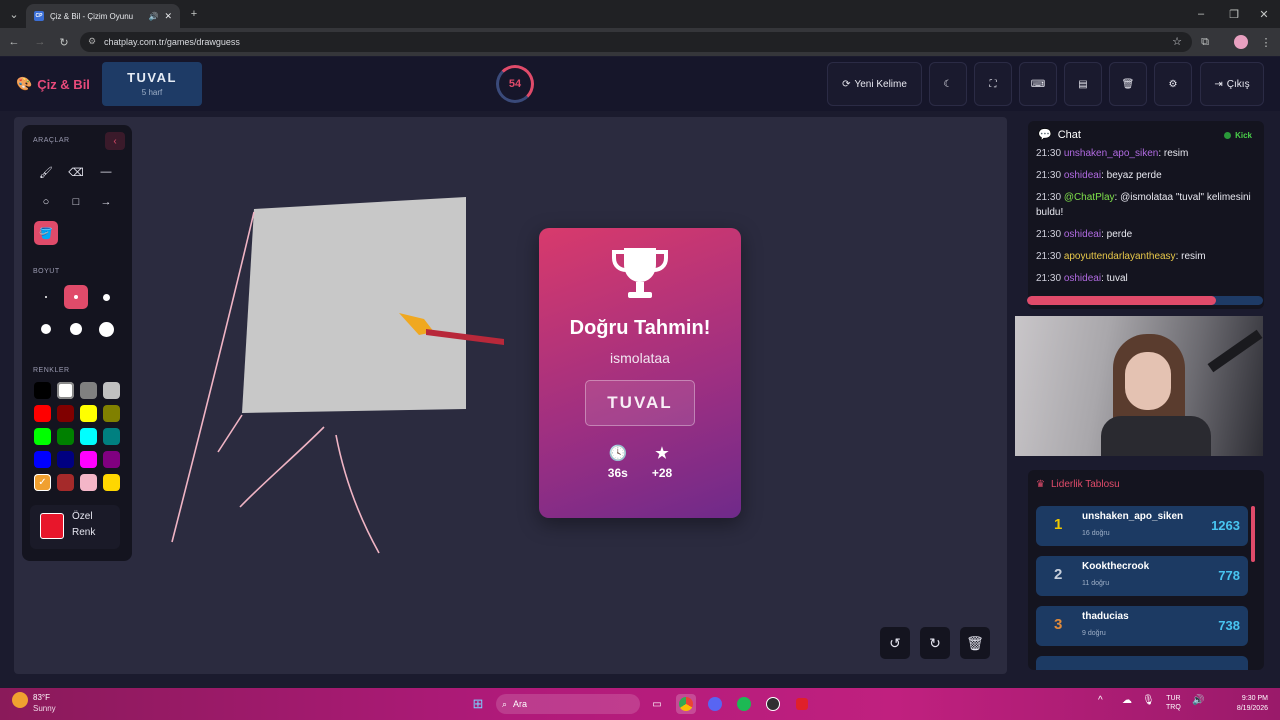 The image size is (1280, 720). I want to click on forward-icon: →, so click(40, 42).